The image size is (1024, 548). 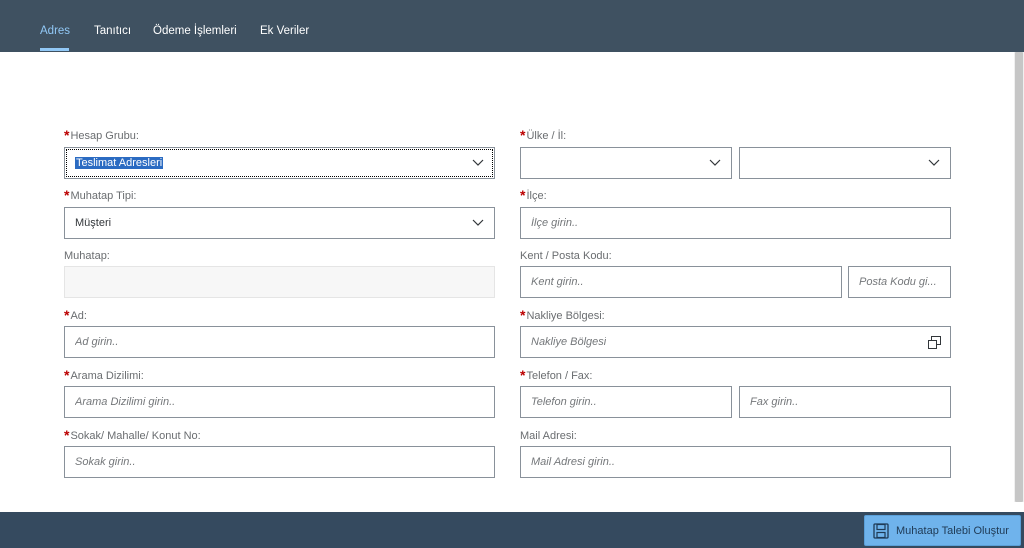 I want to click on muhatap-tipi-label: *Muhatap Tipi:, so click(x=100, y=195).